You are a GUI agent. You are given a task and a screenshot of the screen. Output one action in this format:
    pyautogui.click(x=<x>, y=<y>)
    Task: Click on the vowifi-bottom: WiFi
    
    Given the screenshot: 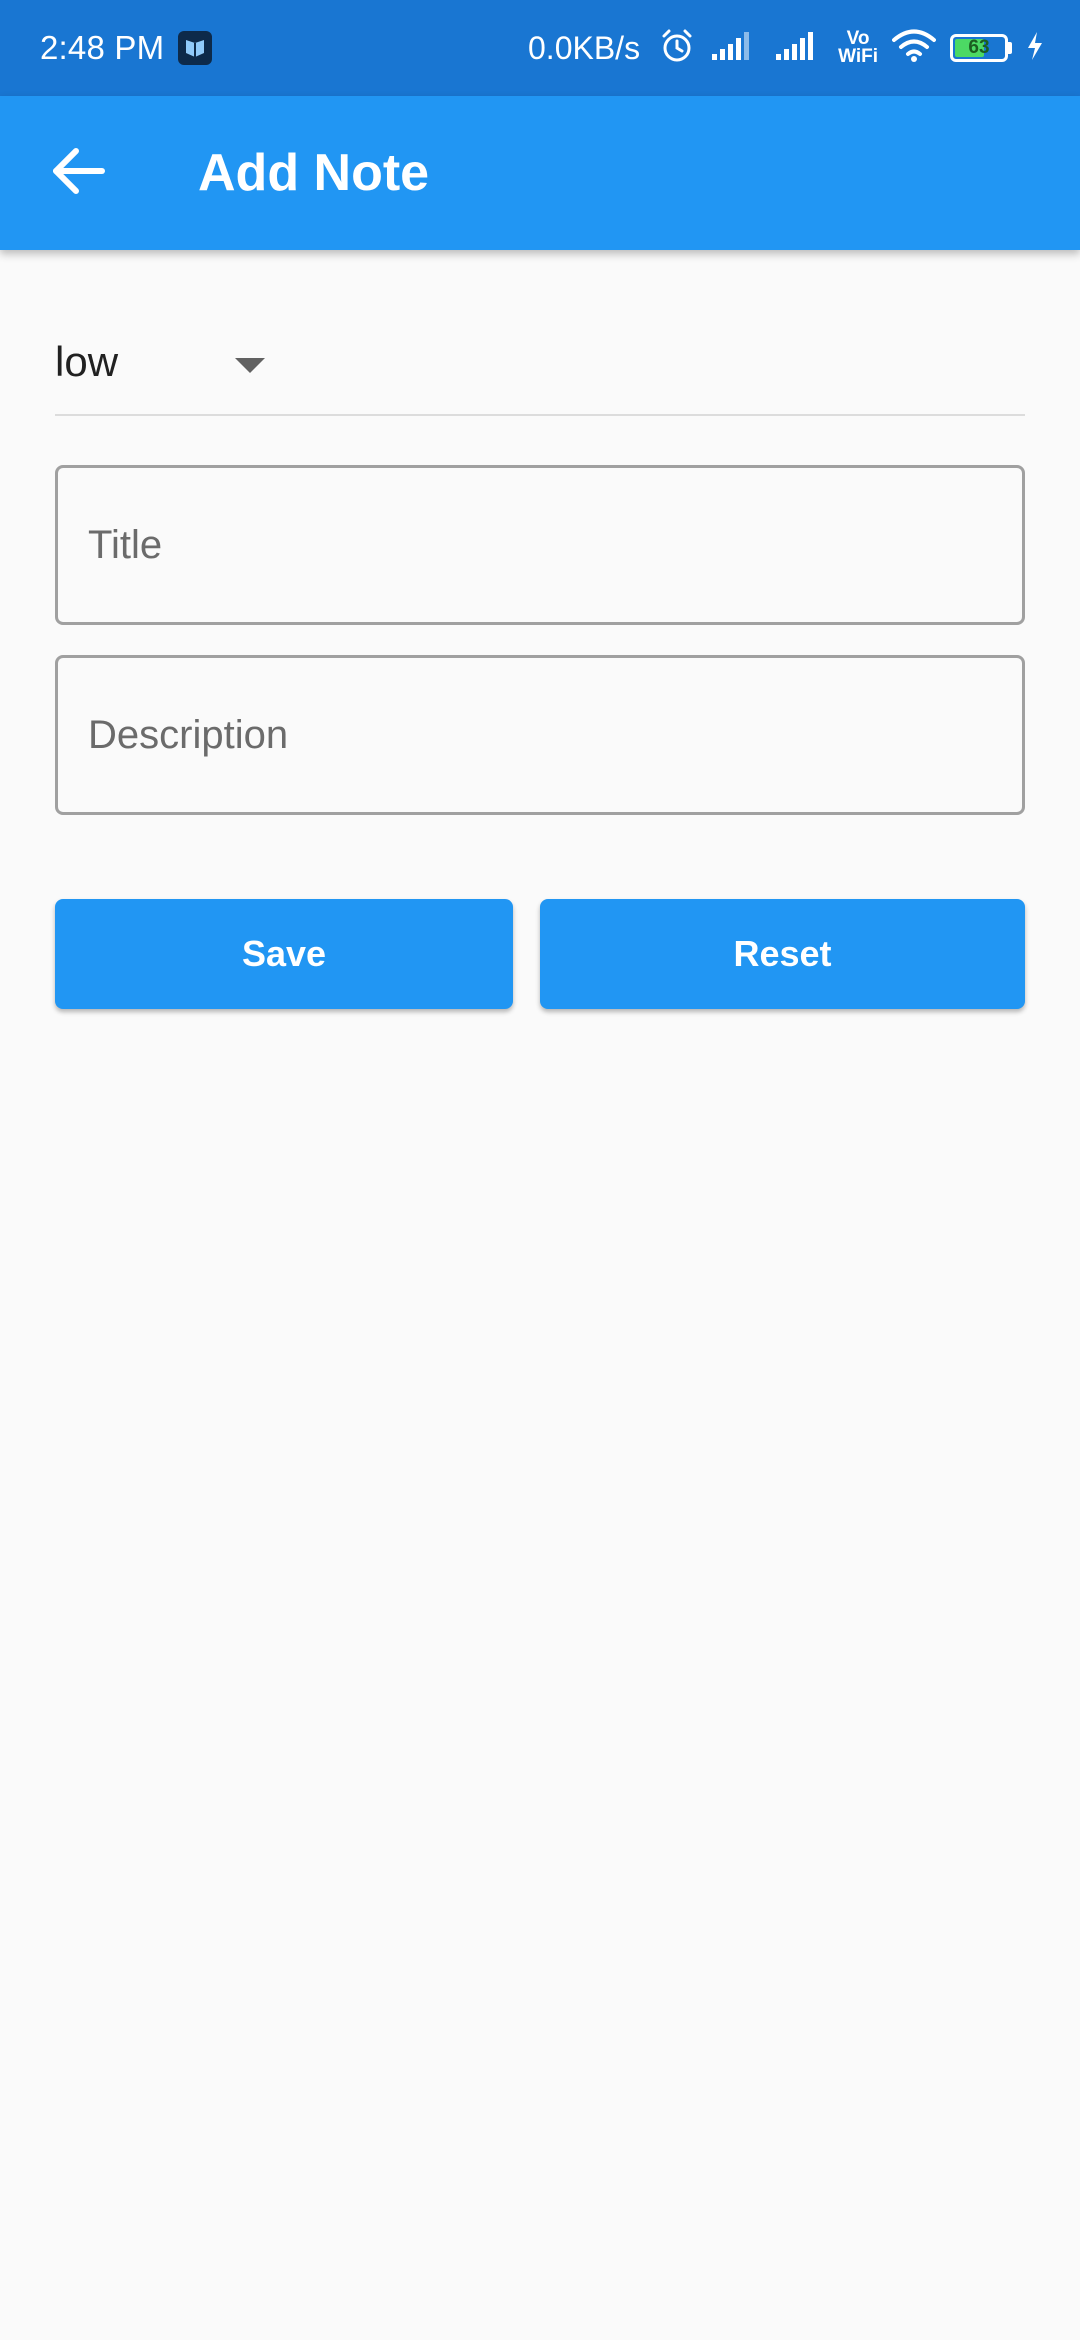 What is the action you would take?
    pyautogui.click(x=858, y=56)
    